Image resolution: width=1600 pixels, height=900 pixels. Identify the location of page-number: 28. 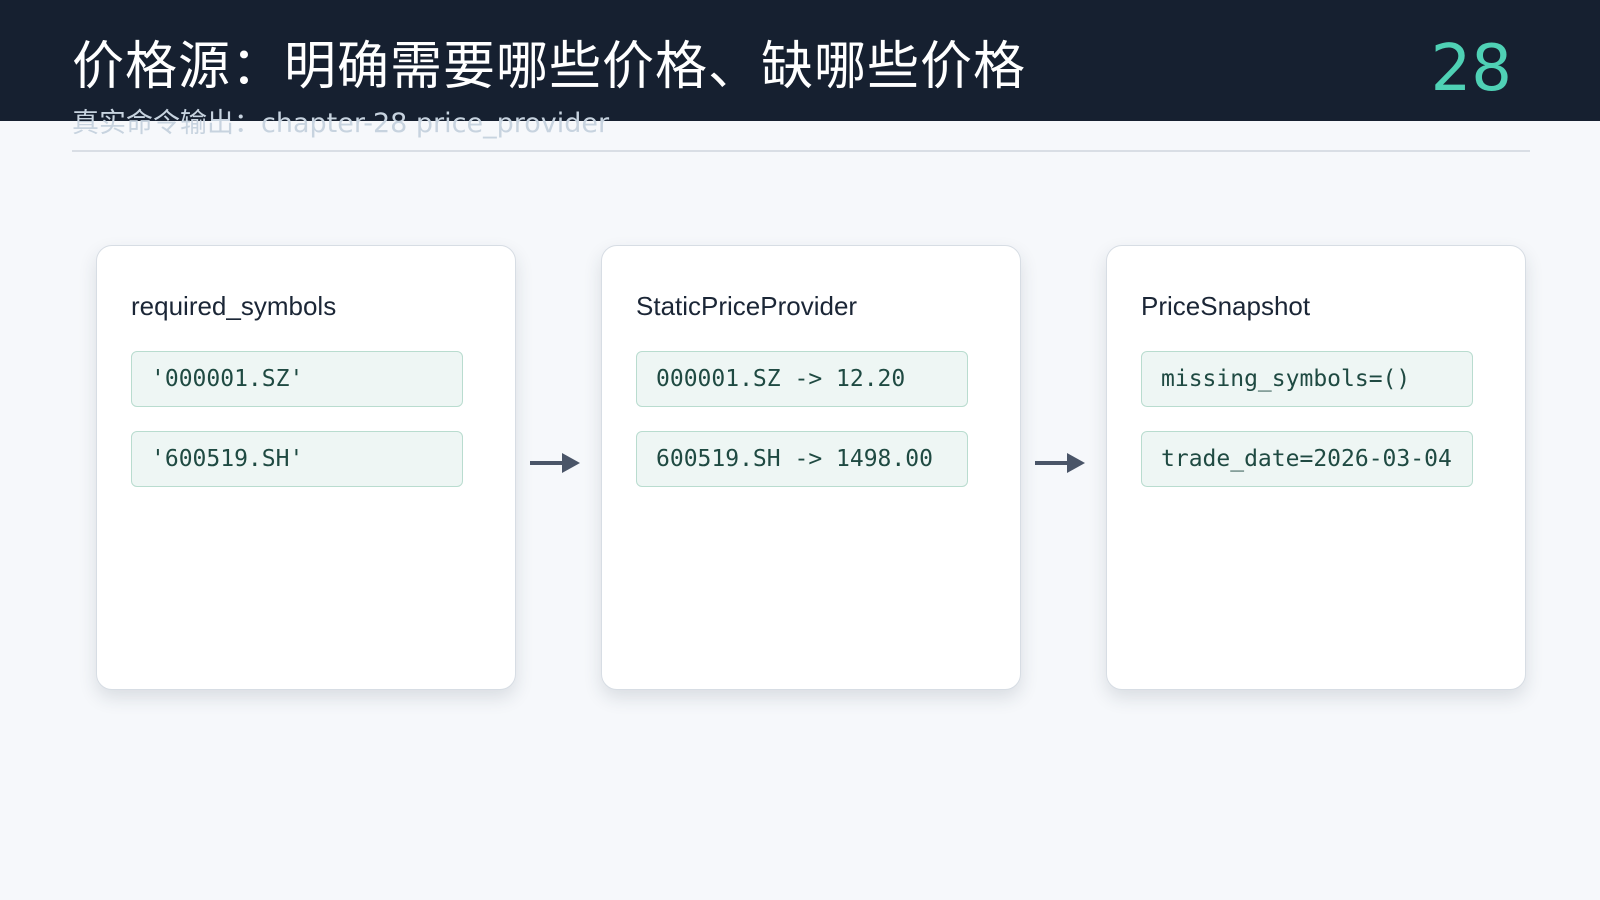
(1471, 69).